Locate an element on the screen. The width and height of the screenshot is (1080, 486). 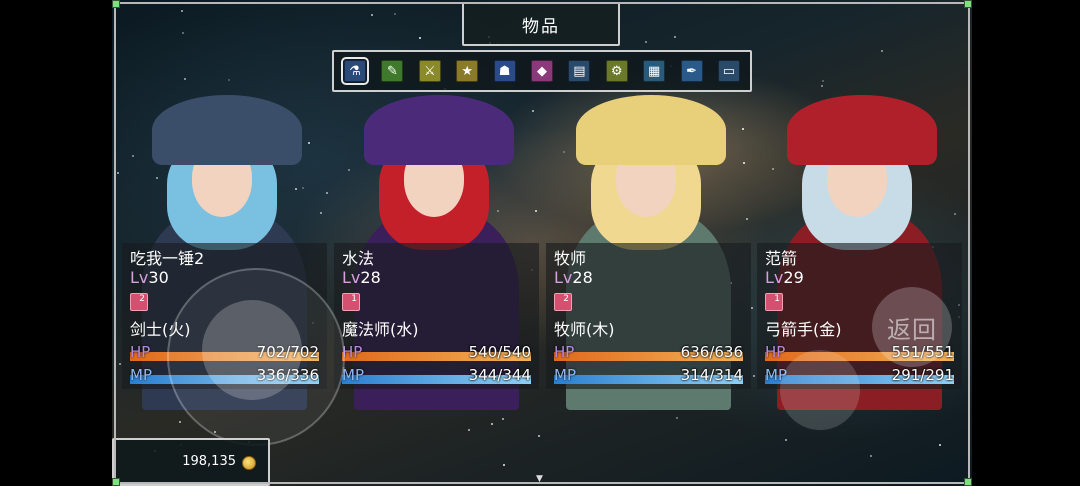
member-level: Lv29 is located at coordinates (784, 277).